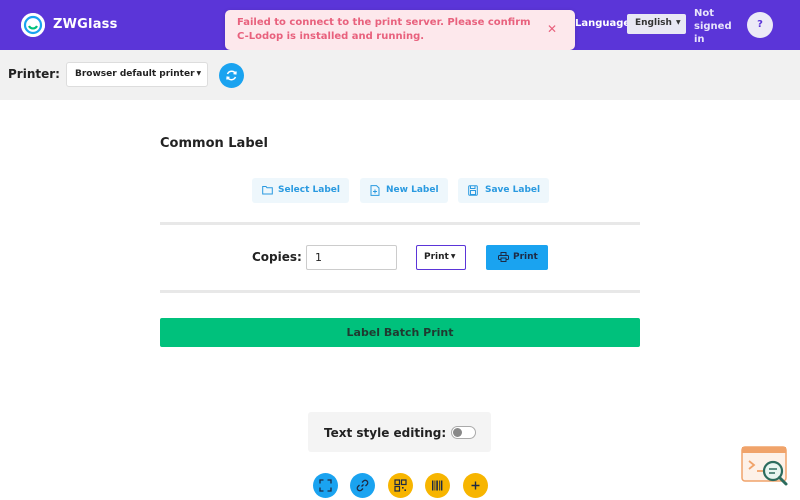  I want to click on add-button, so click(475, 485).